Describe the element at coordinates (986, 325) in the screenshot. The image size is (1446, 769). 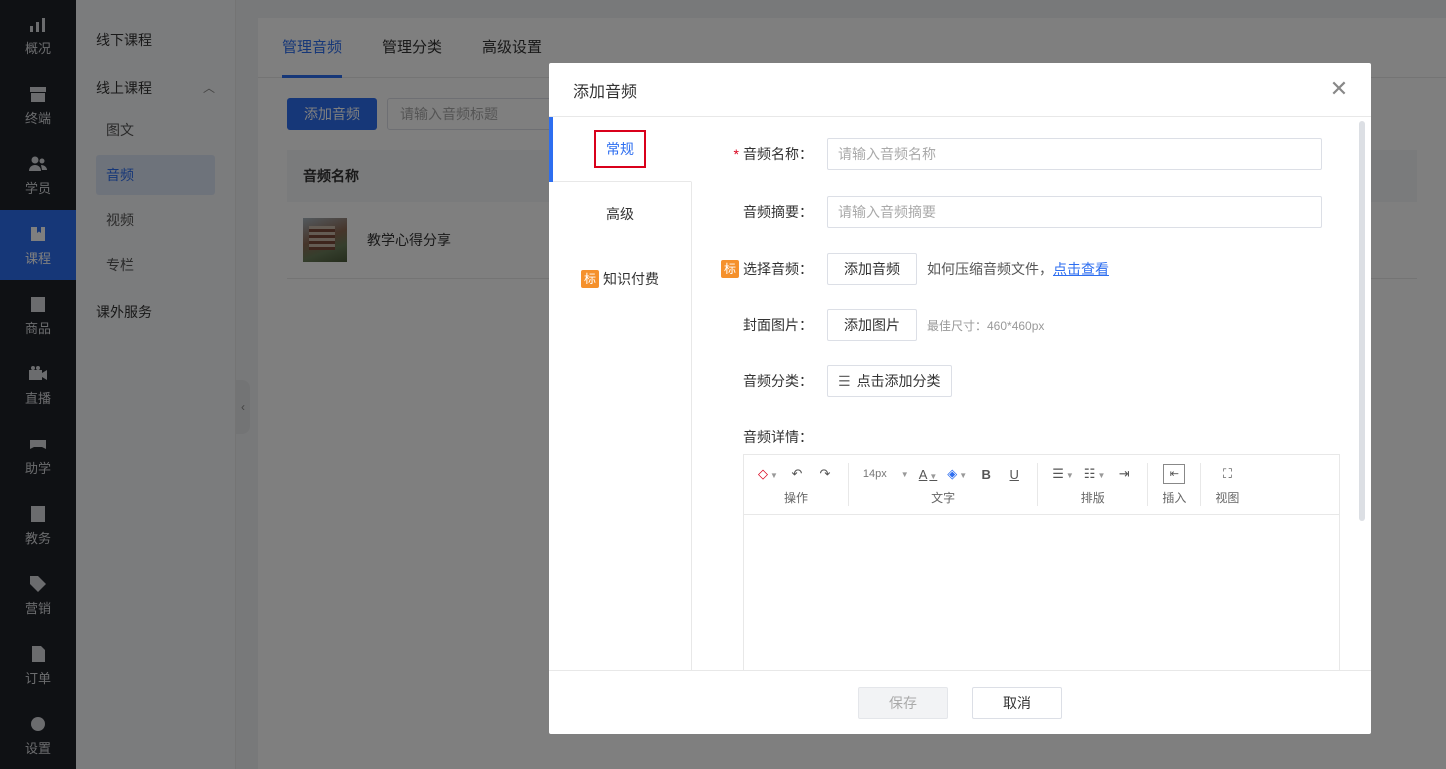
I see `cover-hint: 最佳尺寸：460*460px` at that location.